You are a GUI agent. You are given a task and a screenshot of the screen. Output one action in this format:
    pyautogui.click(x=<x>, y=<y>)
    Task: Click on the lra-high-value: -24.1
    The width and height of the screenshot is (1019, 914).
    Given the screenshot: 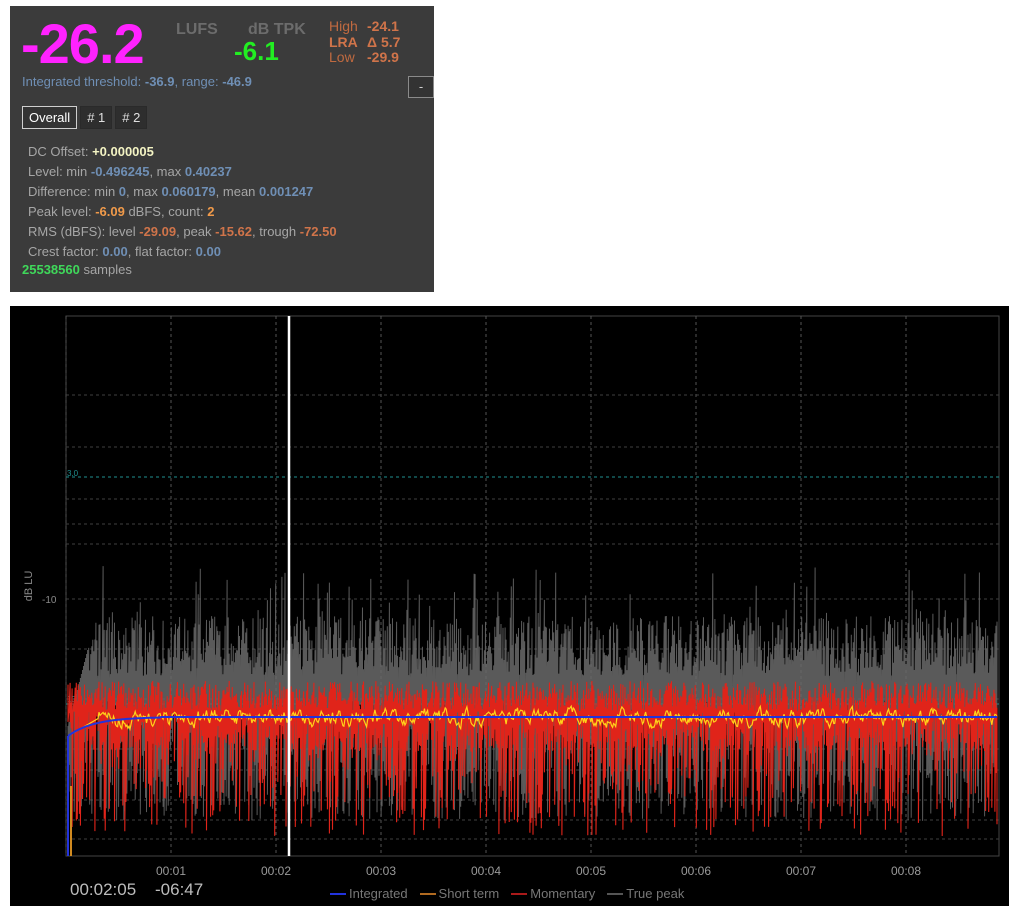 What is the action you would take?
    pyautogui.click(x=383, y=26)
    